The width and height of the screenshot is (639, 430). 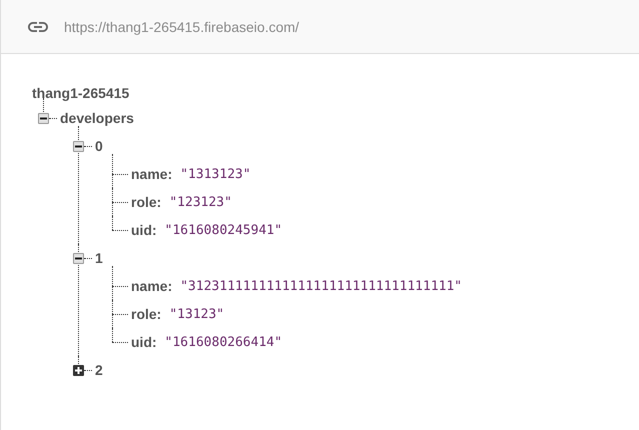 What do you see at coordinates (321, 286) in the screenshot?
I see `field-value: "3123111111111111111111111111111111"` at bounding box center [321, 286].